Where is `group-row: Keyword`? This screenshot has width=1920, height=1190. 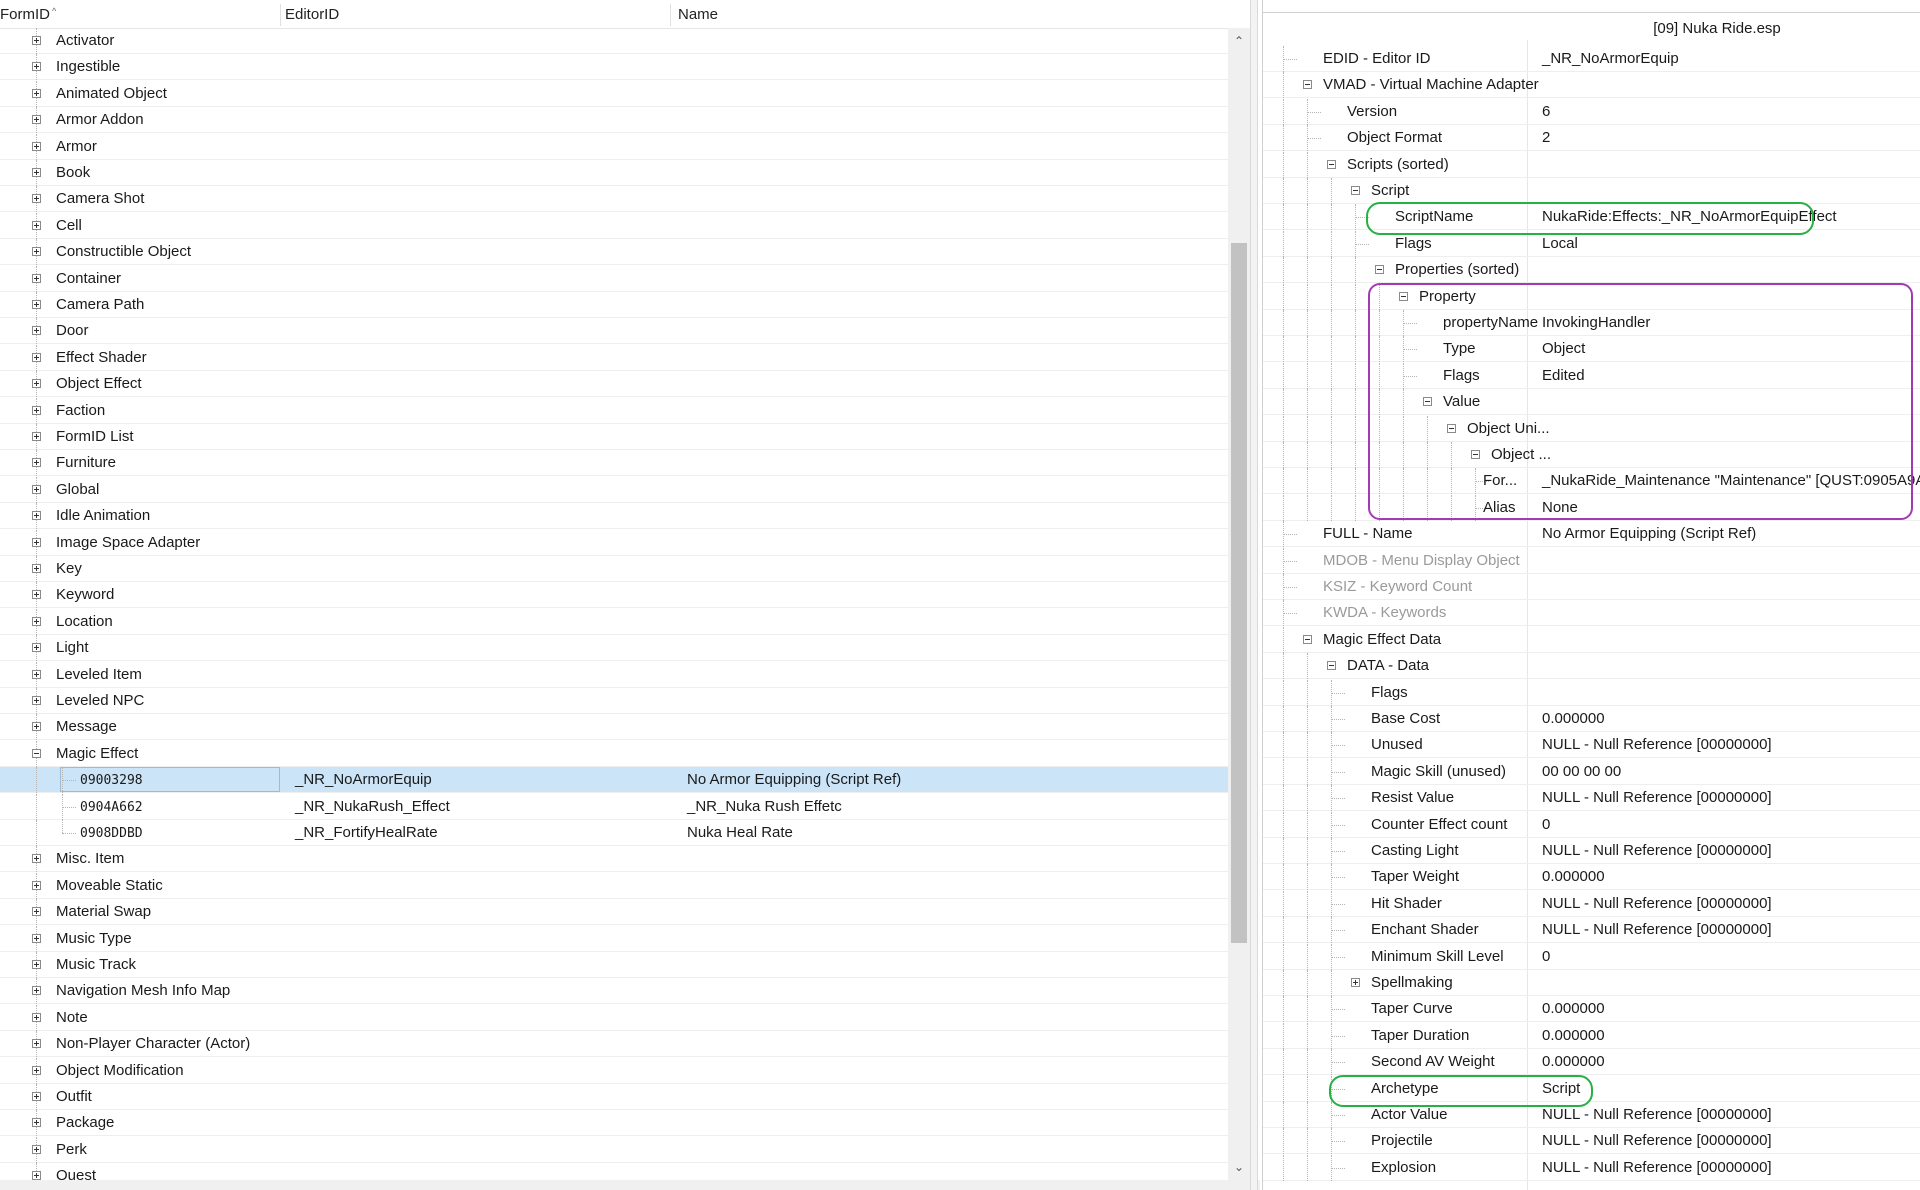 group-row: Keyword is located at coordinates (614, 595).